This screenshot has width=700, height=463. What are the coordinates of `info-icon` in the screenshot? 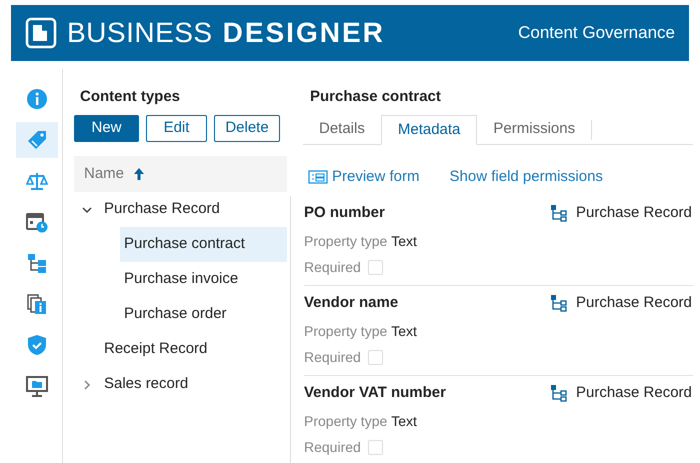 It's located at (37, 99).